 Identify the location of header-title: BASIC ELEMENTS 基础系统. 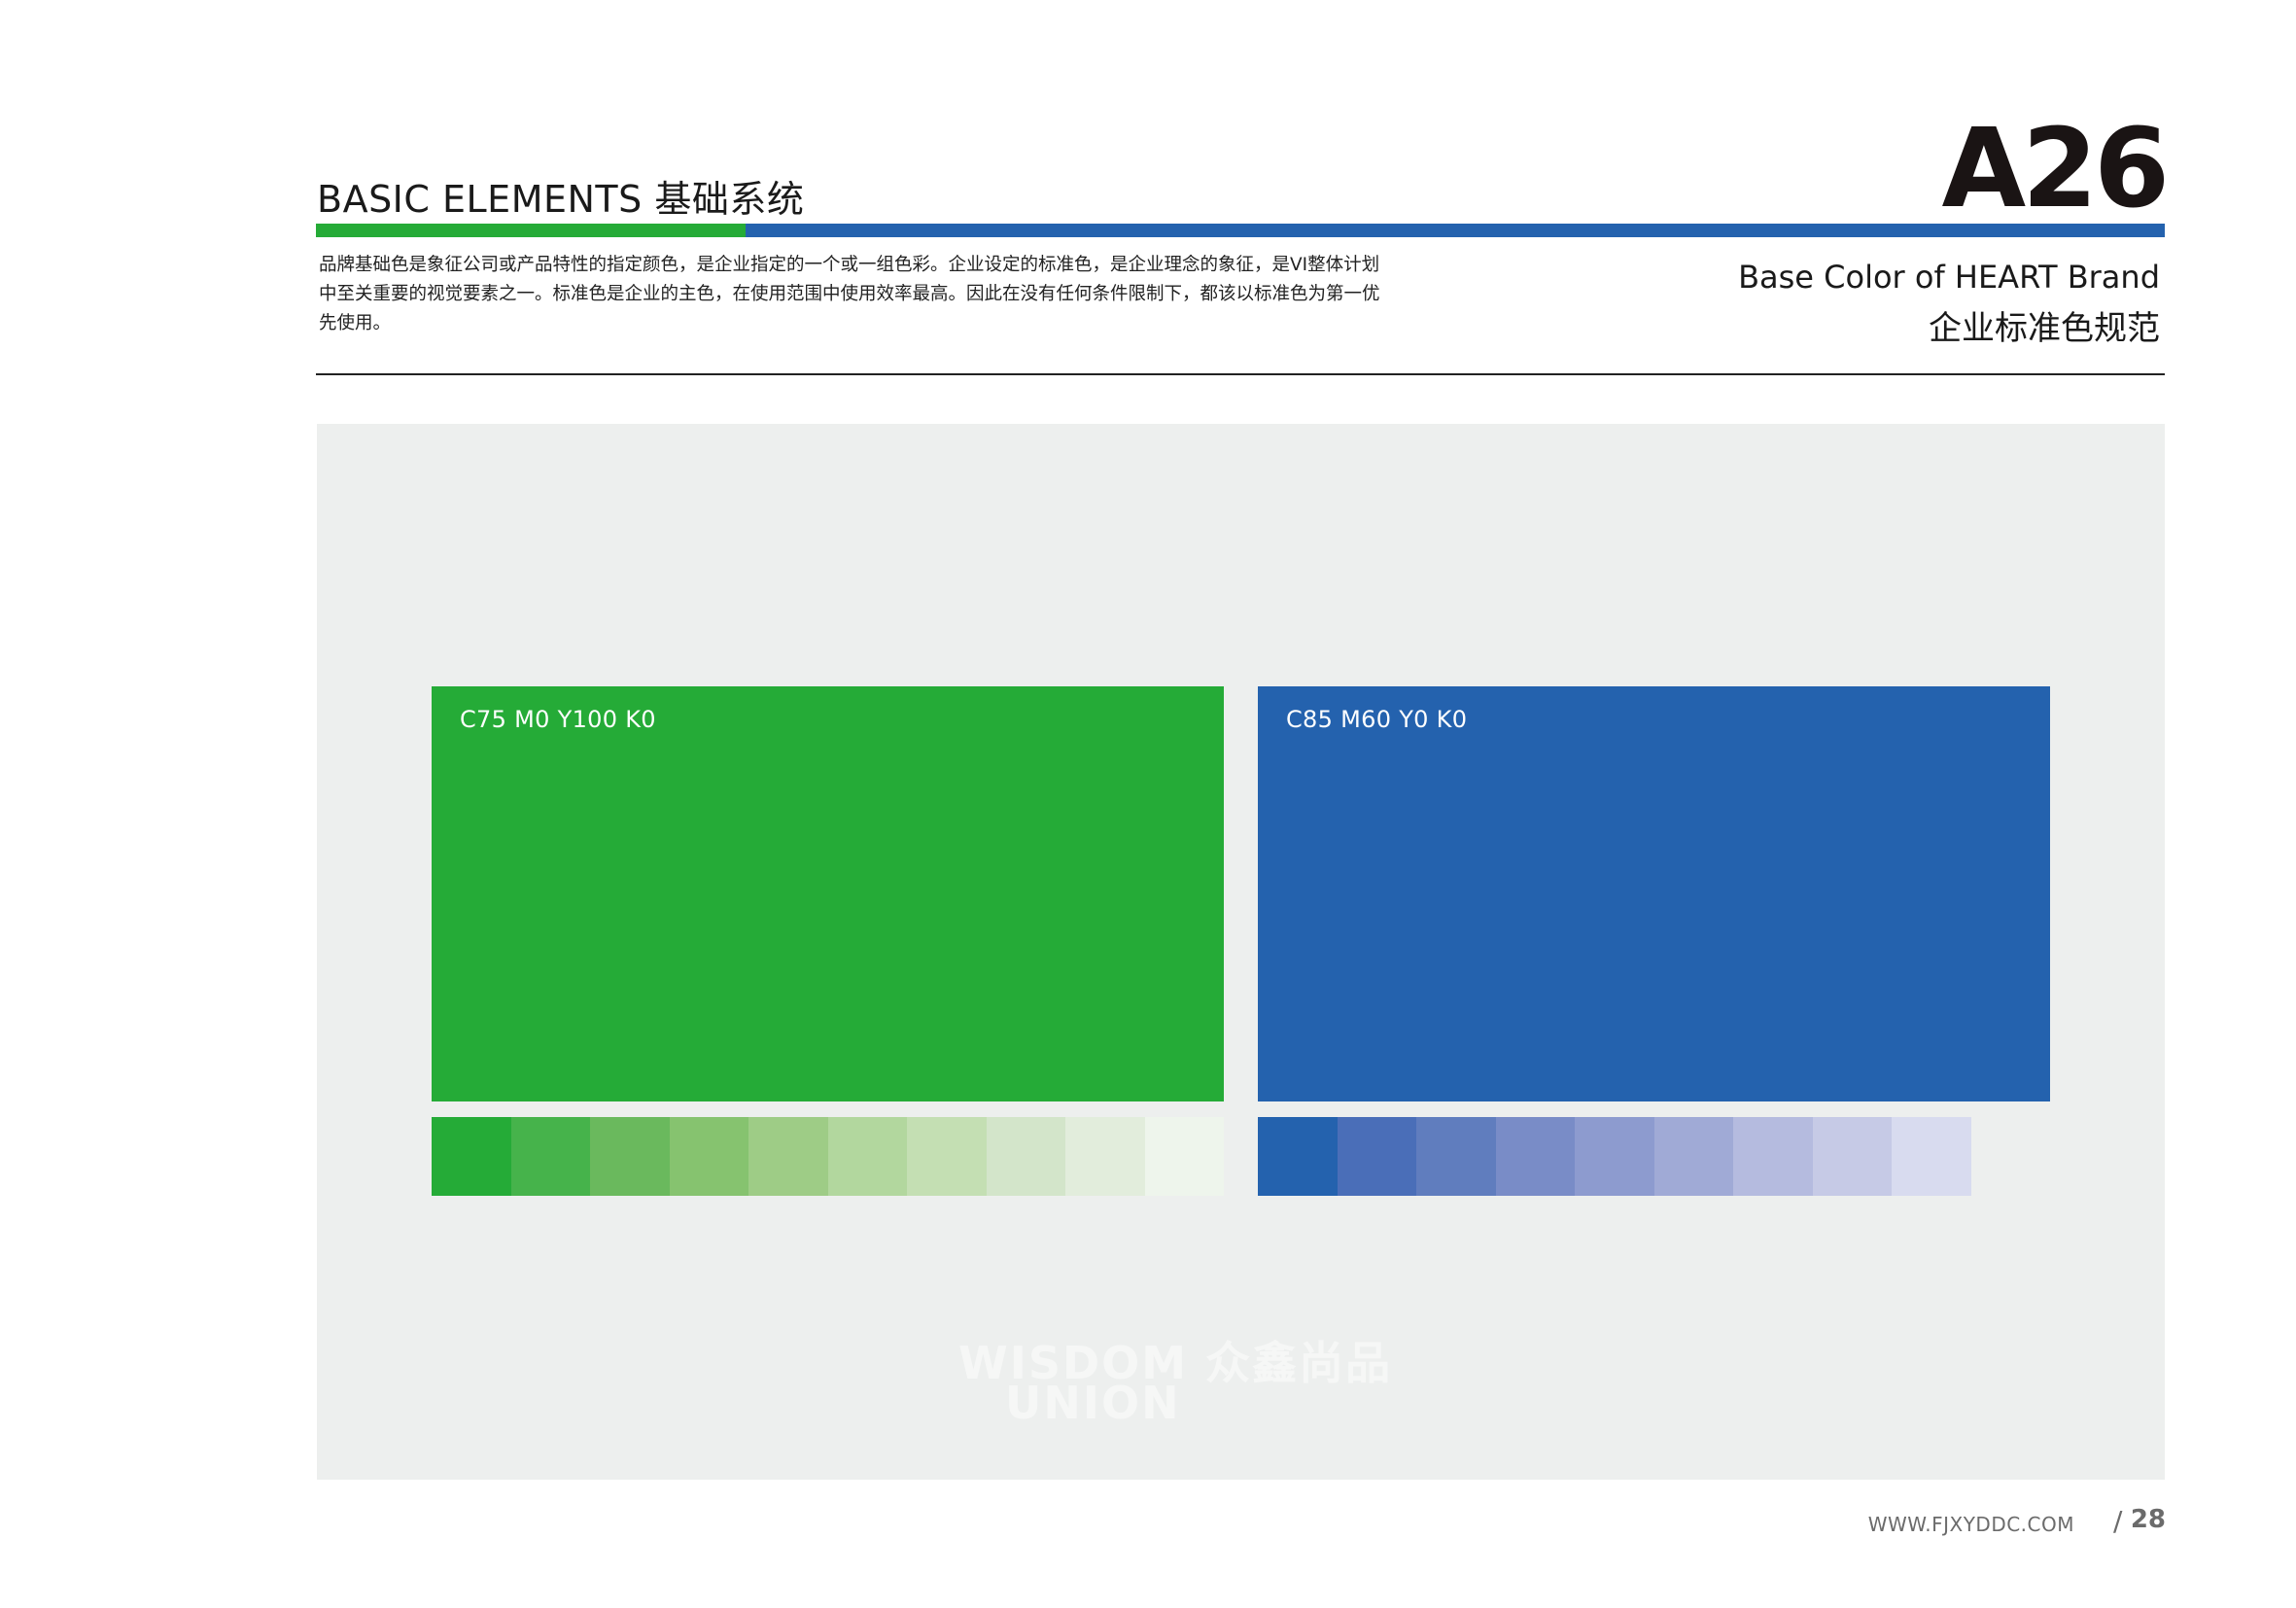
(561, 199).